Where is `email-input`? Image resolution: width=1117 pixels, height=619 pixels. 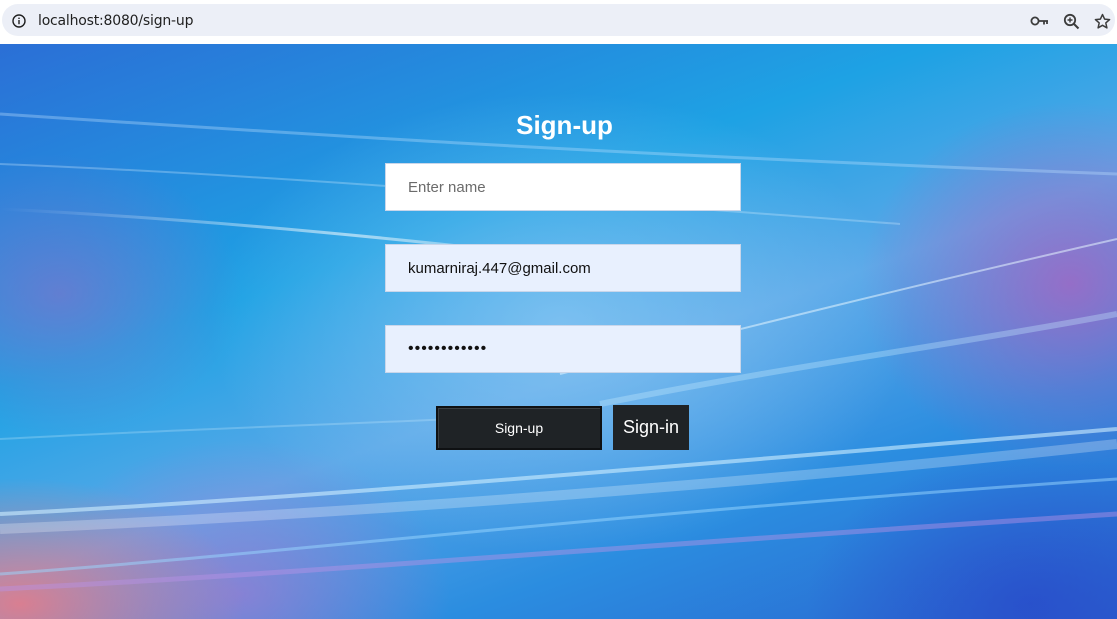 email-input is located at coordinates (563, 268).